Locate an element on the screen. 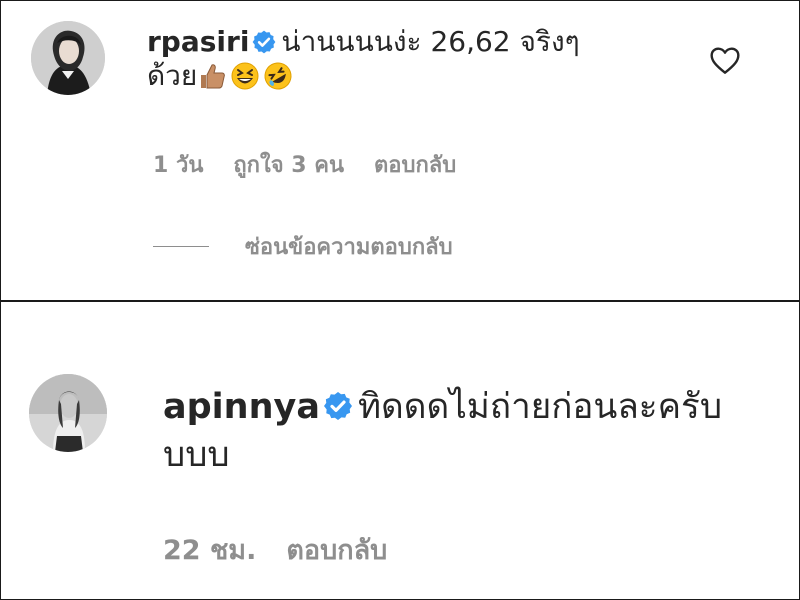 The image size is (800, 600). comment-text: rpasiri น่านนนนง่ะ 26,62 จริงๆ ด้วย is located at coordinates (382, 59).